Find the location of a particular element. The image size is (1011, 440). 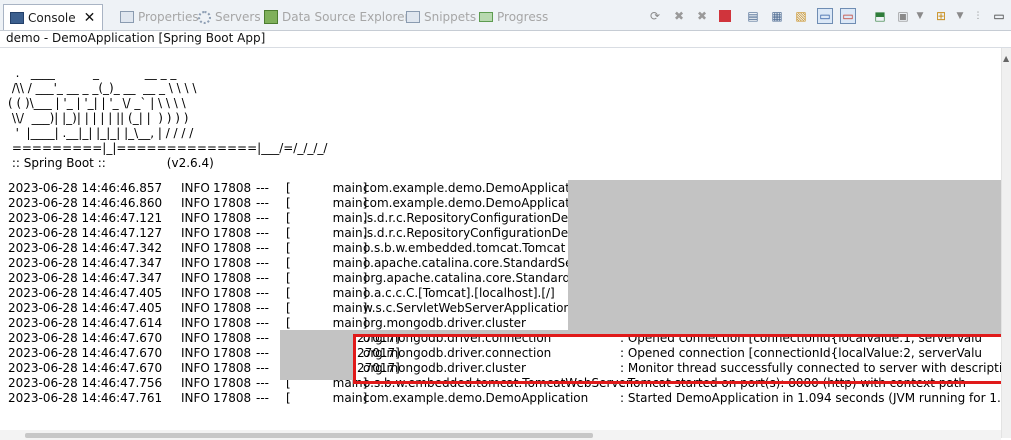

banner-line: /\\ / ___'_ __ _ _(_)_ __ __ _ \ \ \ \ is located at coordinates (102, 88).